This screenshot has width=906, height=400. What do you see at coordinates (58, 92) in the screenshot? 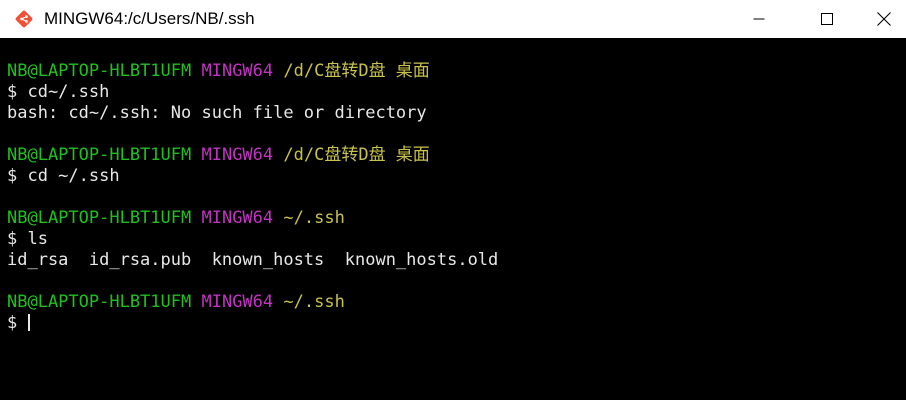
I see `command-line: $ cd~/.ssh` at bounding box center [58, 92].